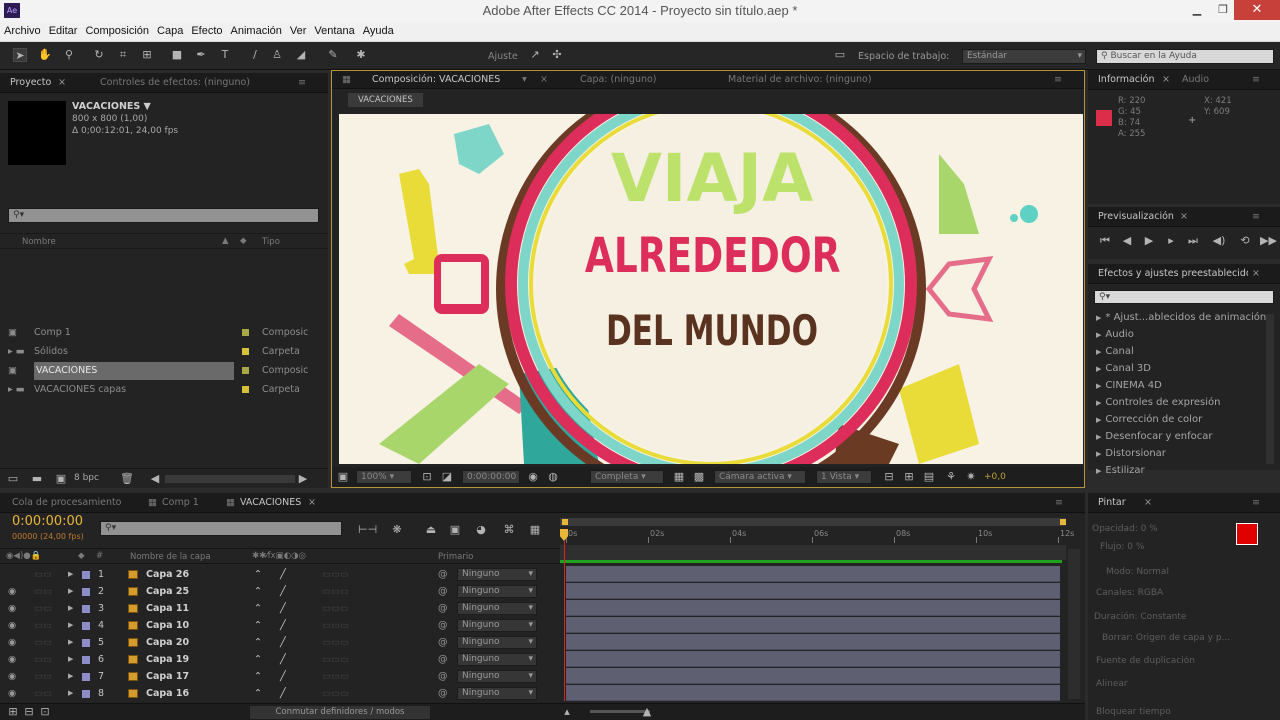  What do you see at coordinates (117, 29) in the screenshot?
I see `menu-composicion: Composición` at bounding box center [117, 29].